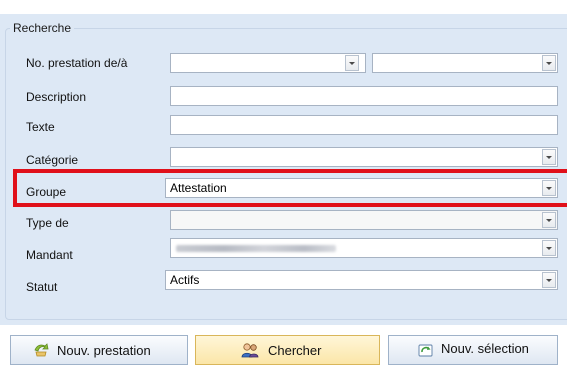 This screenshot has width=567, height=365. Describe the element at coordinates (364, 248) in the screenshot. I see `mandant-combo` at that location.